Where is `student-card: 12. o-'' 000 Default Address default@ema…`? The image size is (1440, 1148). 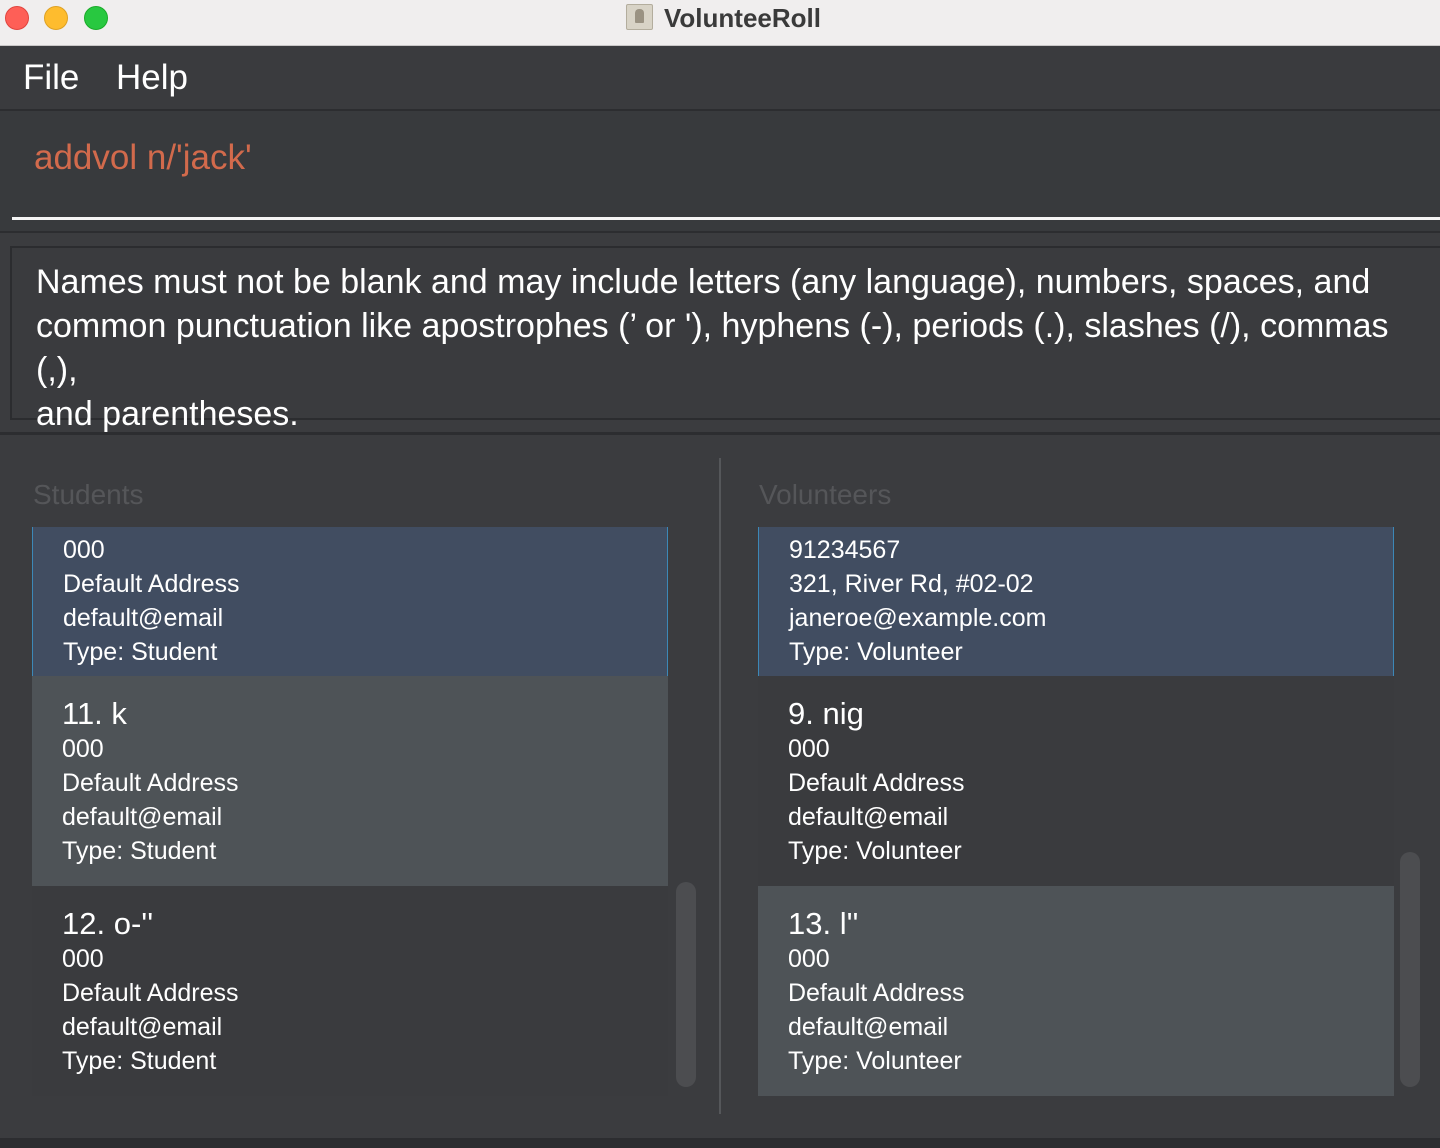 student-card: 12. o-'' 000 Default Address default@ema… is located at coordinates (350, 991).